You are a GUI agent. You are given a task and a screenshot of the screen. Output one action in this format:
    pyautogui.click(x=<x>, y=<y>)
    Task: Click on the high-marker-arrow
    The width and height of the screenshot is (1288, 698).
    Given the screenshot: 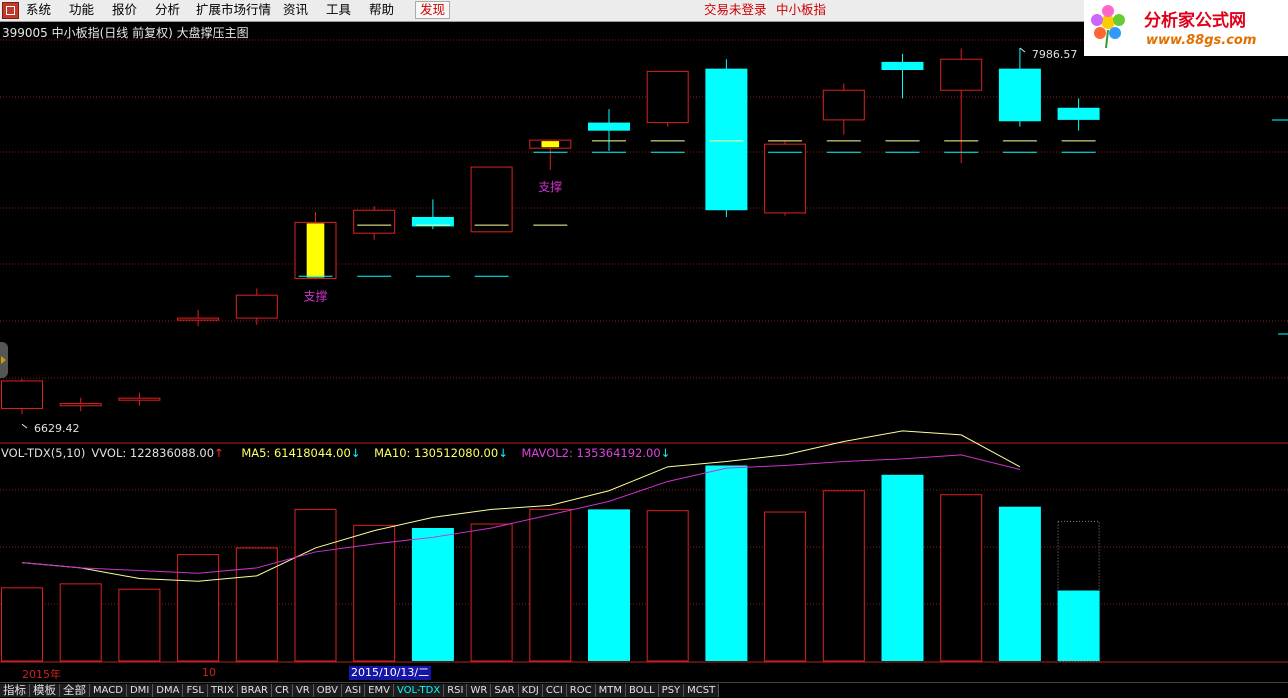 What is the action you would take?
    pyautogui.click(x=1022, y=50)
    